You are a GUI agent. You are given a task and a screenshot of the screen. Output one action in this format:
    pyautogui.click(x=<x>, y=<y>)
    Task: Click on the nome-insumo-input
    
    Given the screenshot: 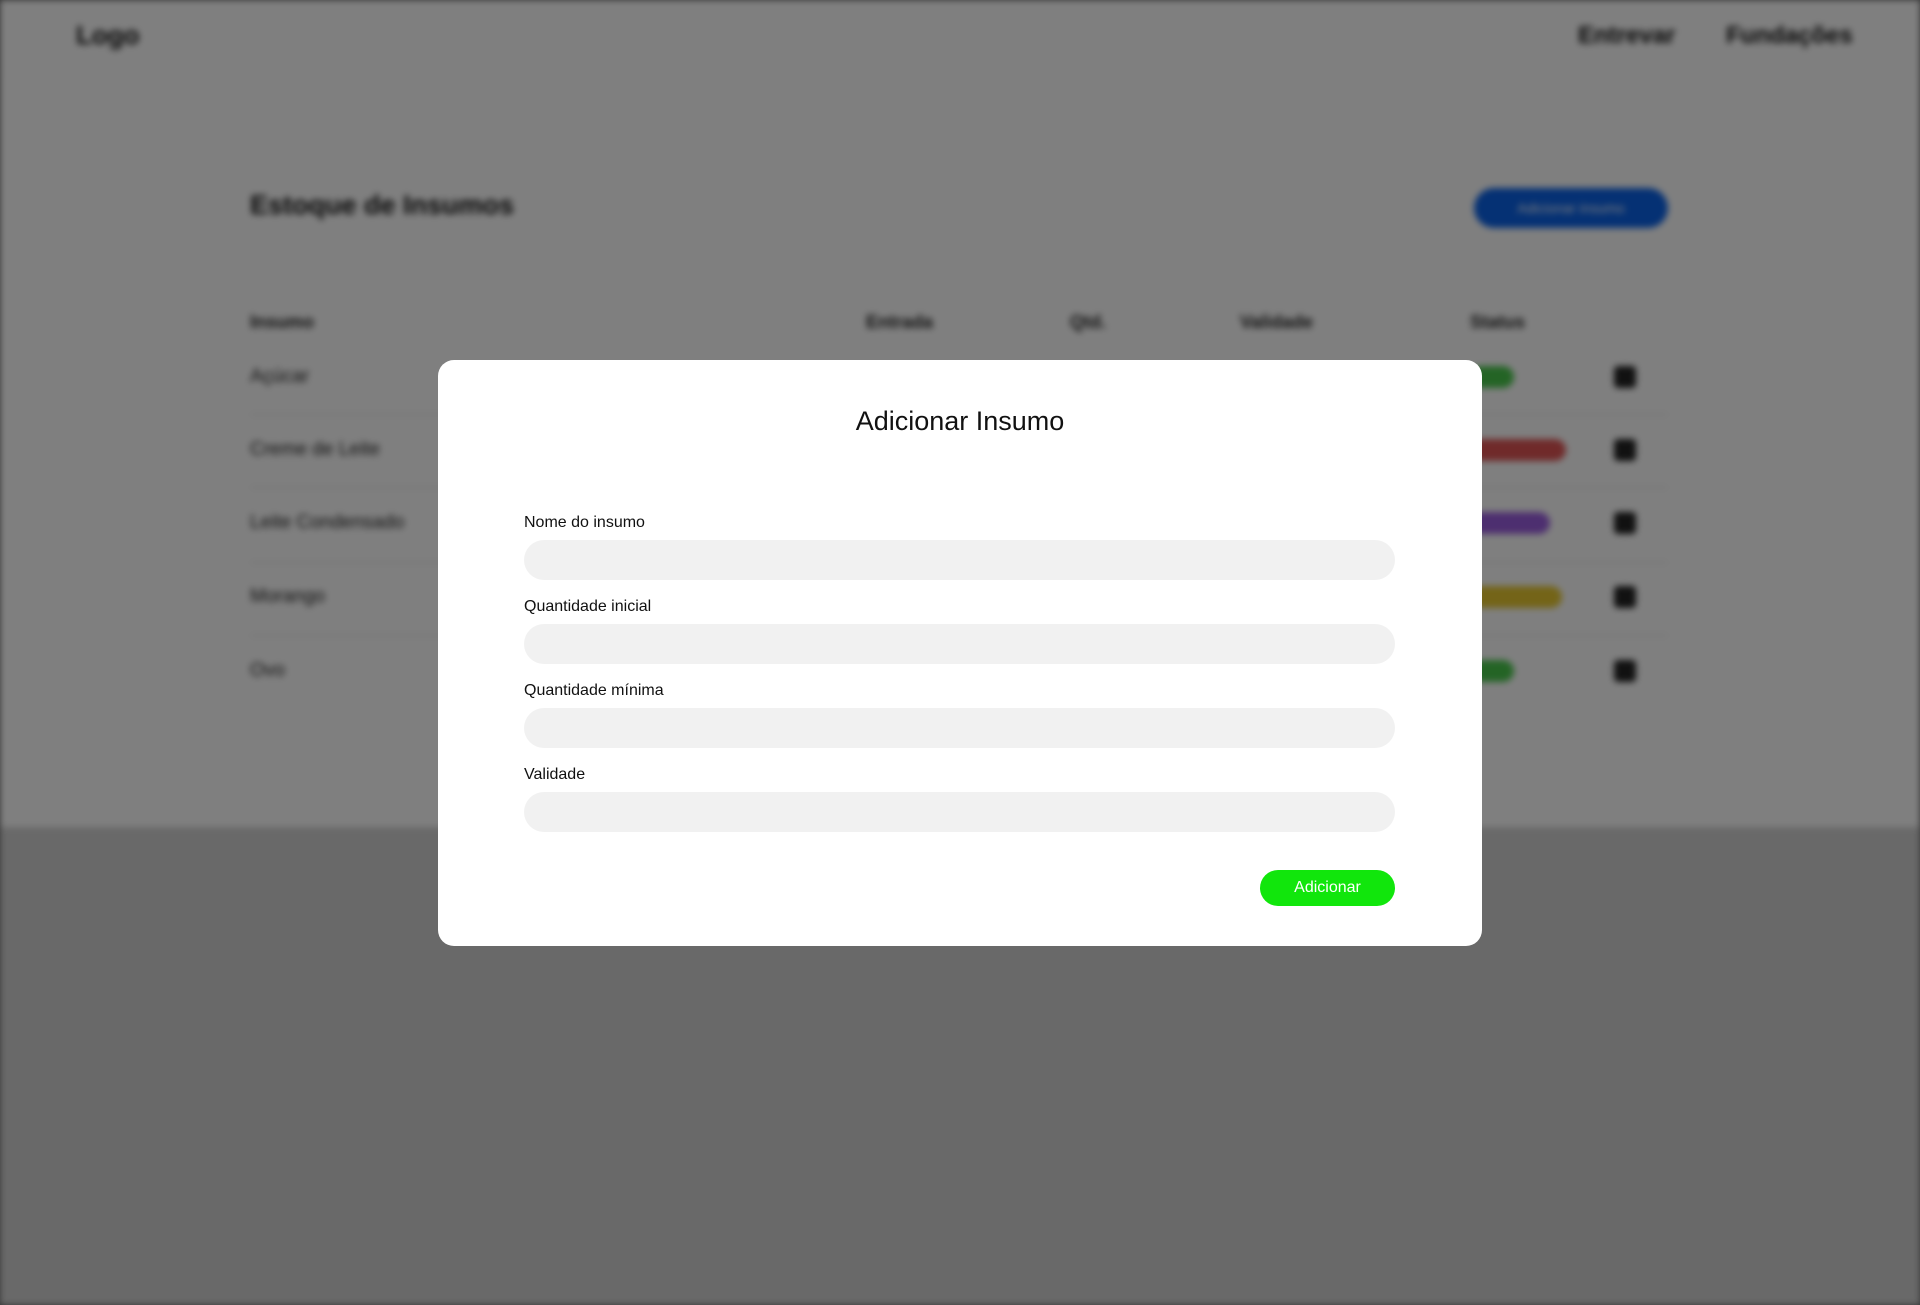 What is the action you would take?
    pyautogui.click(x=959, y=560)
    